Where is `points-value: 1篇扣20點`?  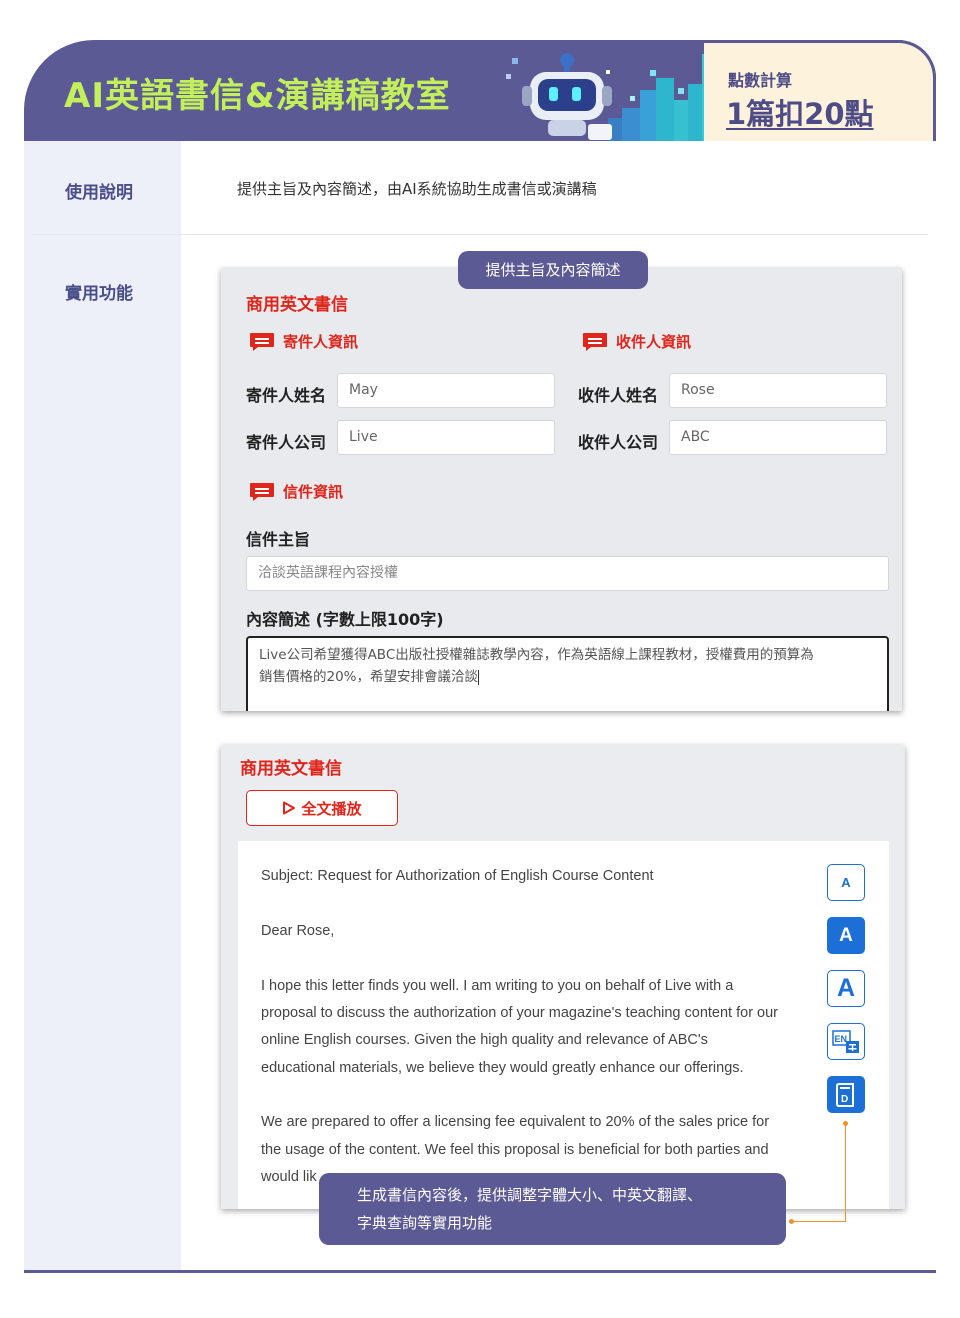 points-value: 1篇扣20點 is located at coordinates (800, 114).